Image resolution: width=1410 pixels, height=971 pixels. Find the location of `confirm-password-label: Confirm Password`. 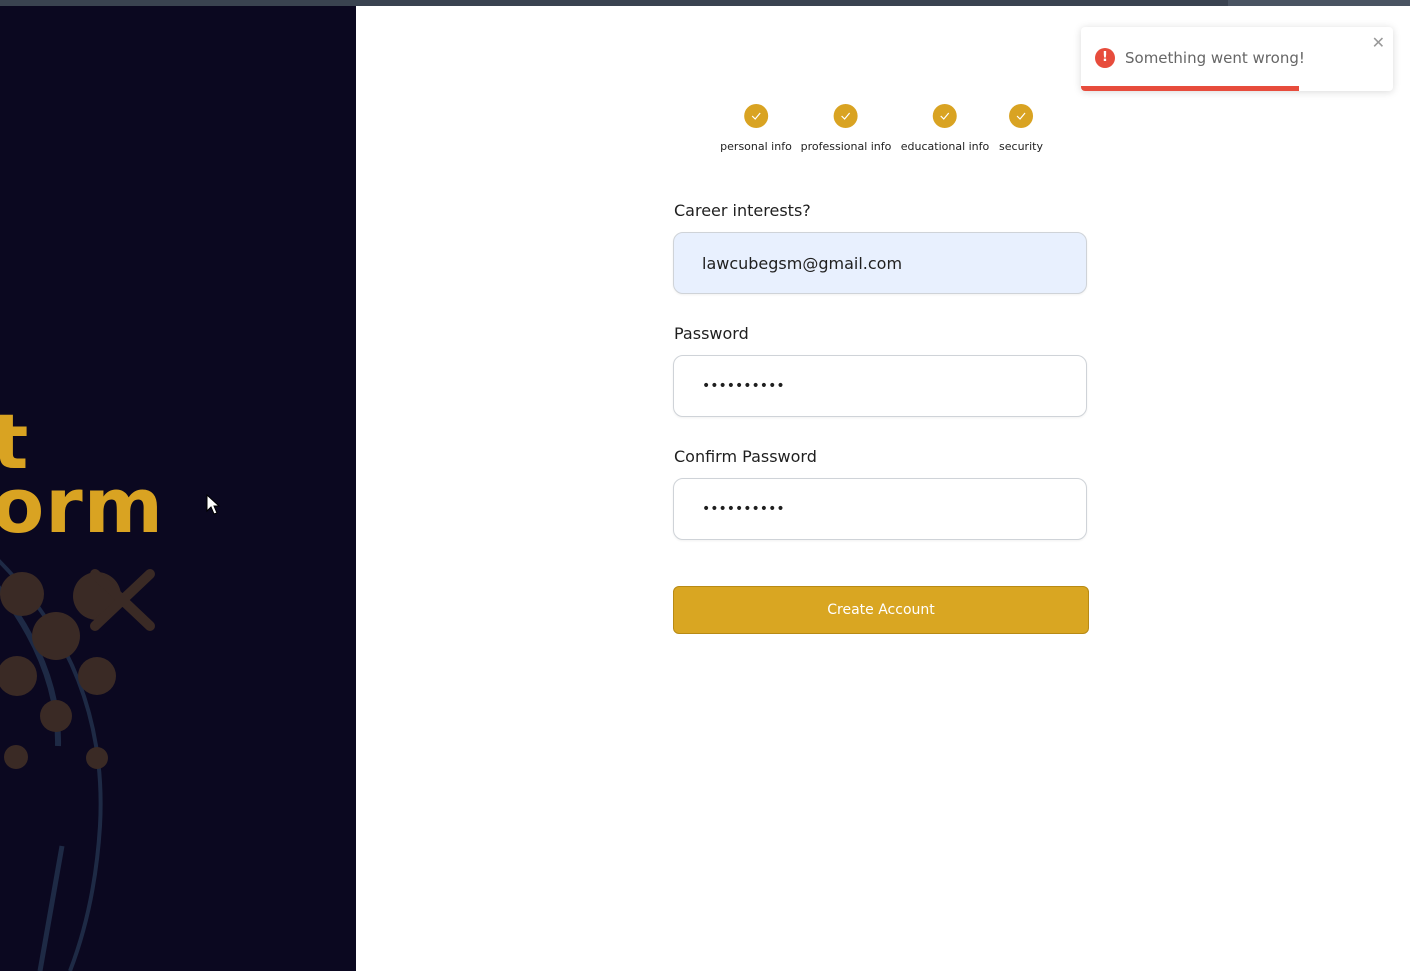

confirm-password-label: Confirm Password is located at coordinates (745, 456).